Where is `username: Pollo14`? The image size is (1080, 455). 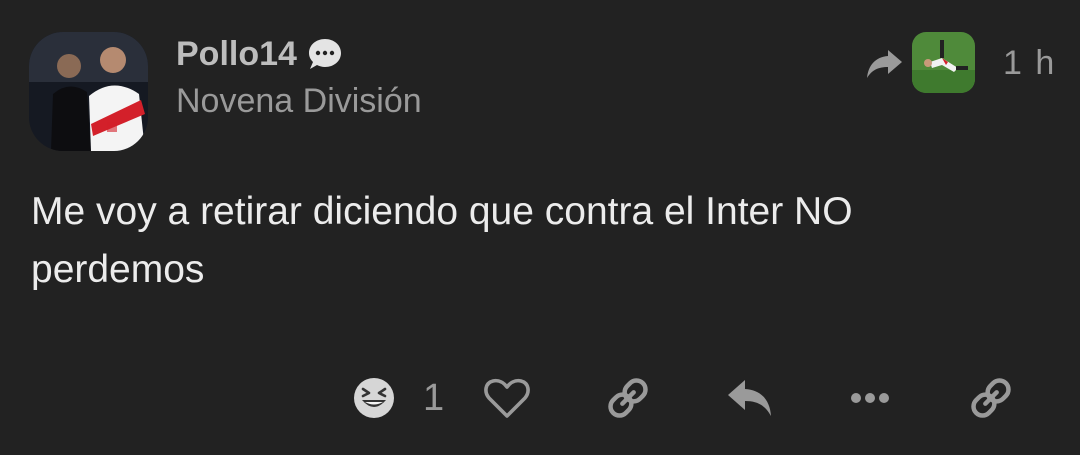 username: Pollo14 is located at coordinates (259, 54).